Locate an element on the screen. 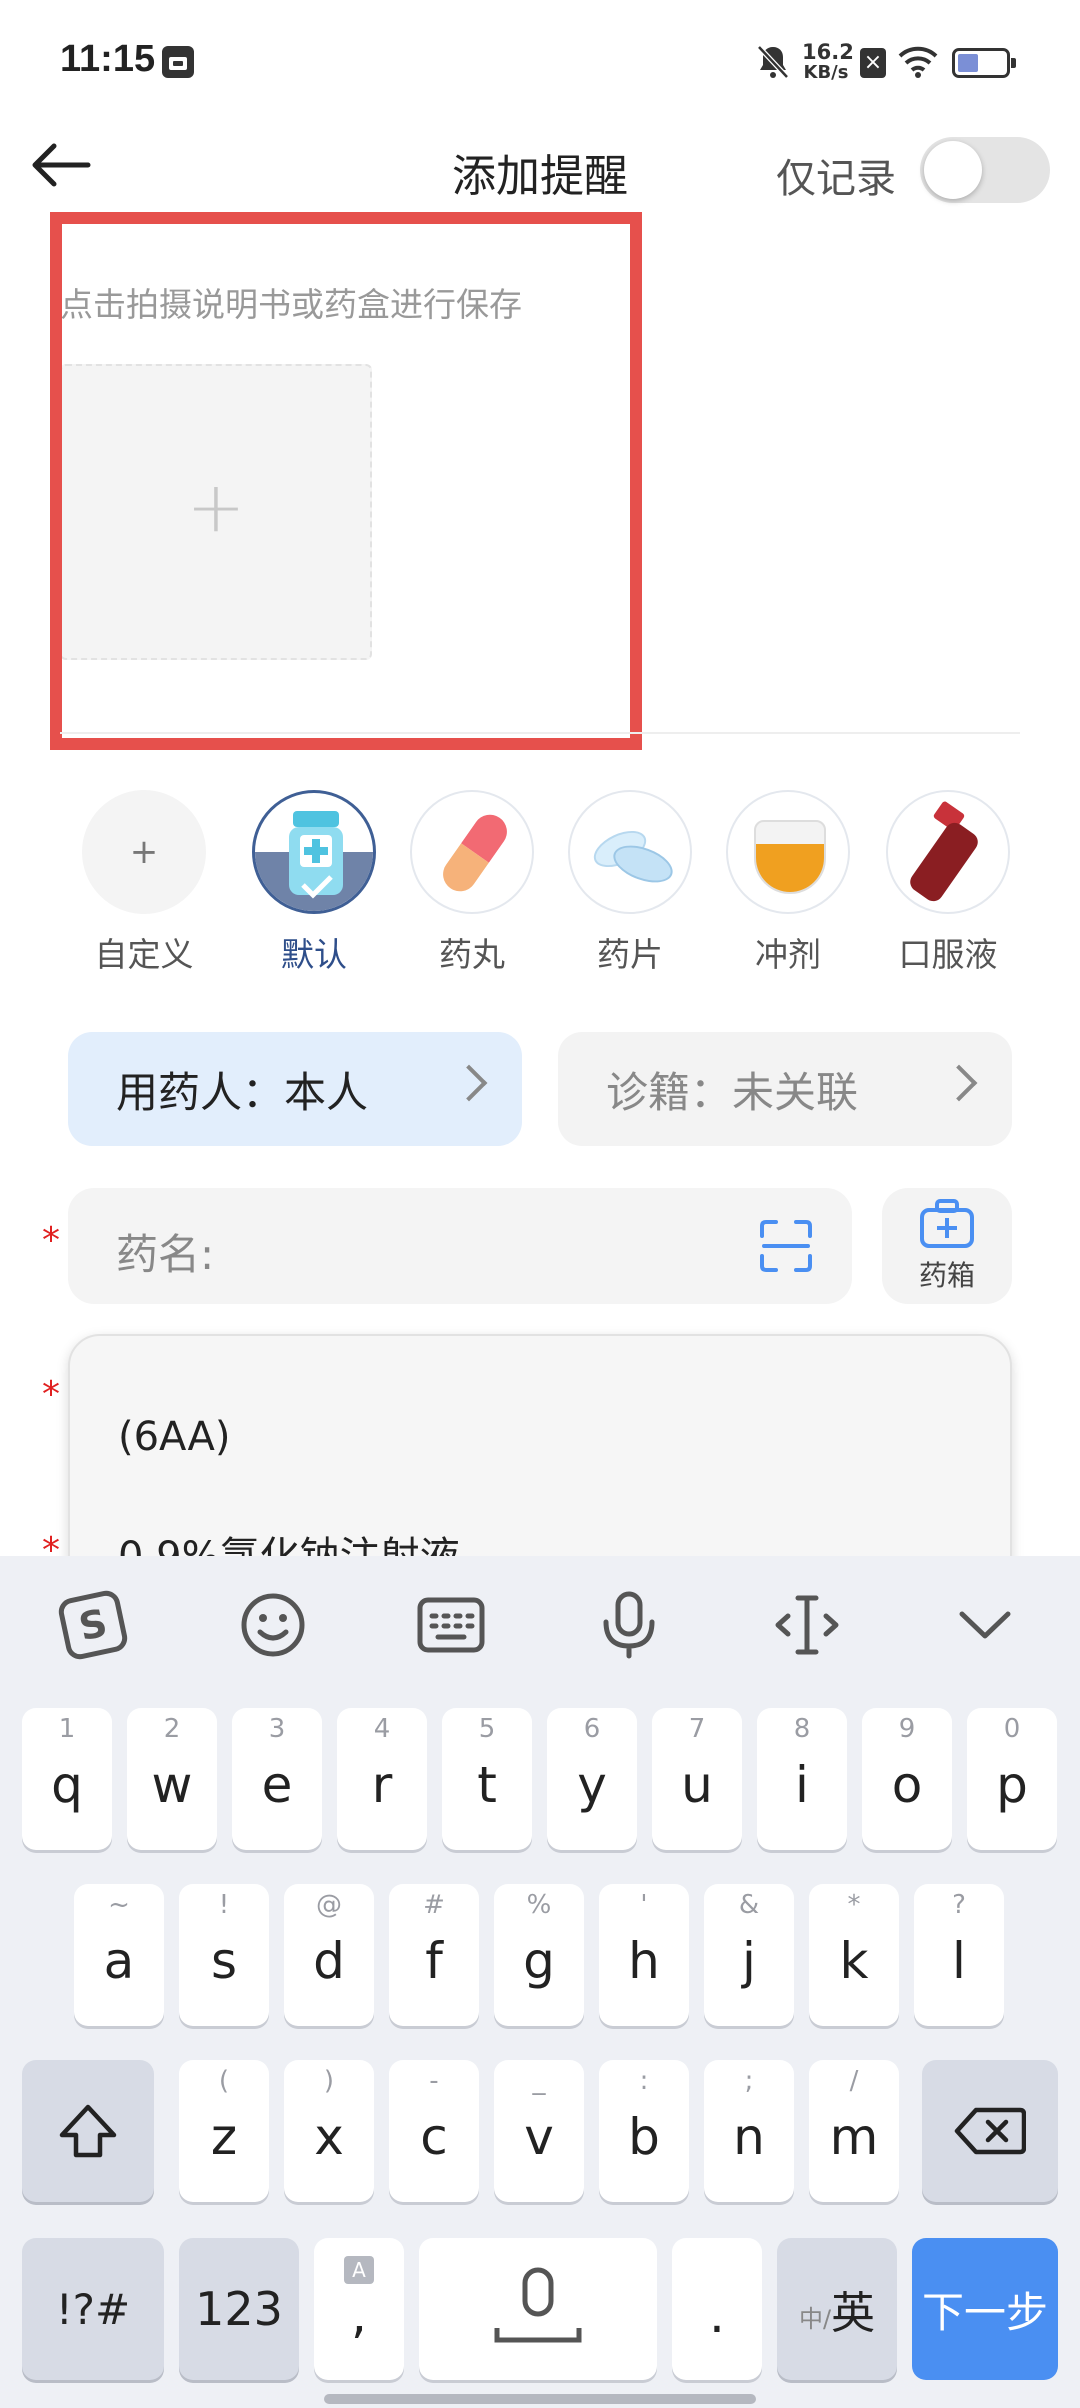 The height and width of the screenshot is (2408, 1080). type-custom: + 自定义 is located at coordinates (144, 883).